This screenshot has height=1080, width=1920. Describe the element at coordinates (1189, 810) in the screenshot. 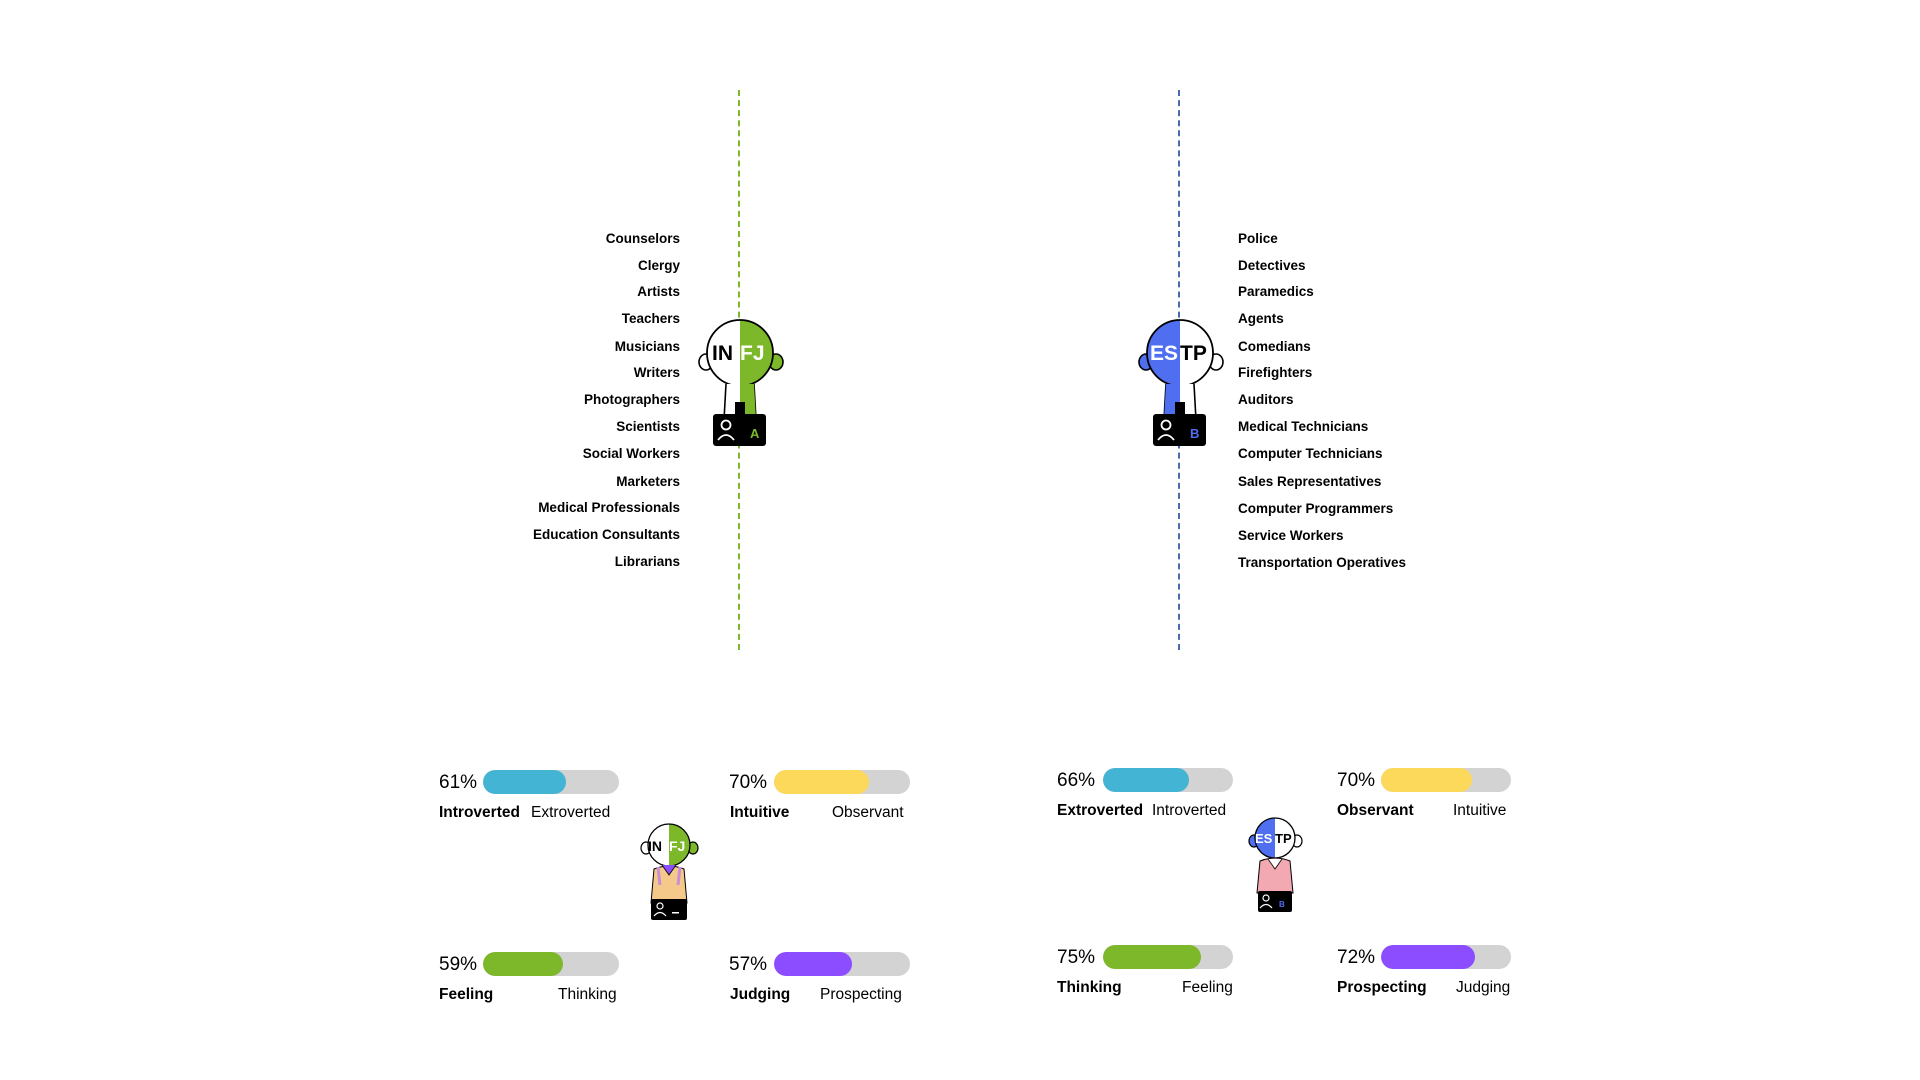

I see `trait-other-label: Introverted` at that location.